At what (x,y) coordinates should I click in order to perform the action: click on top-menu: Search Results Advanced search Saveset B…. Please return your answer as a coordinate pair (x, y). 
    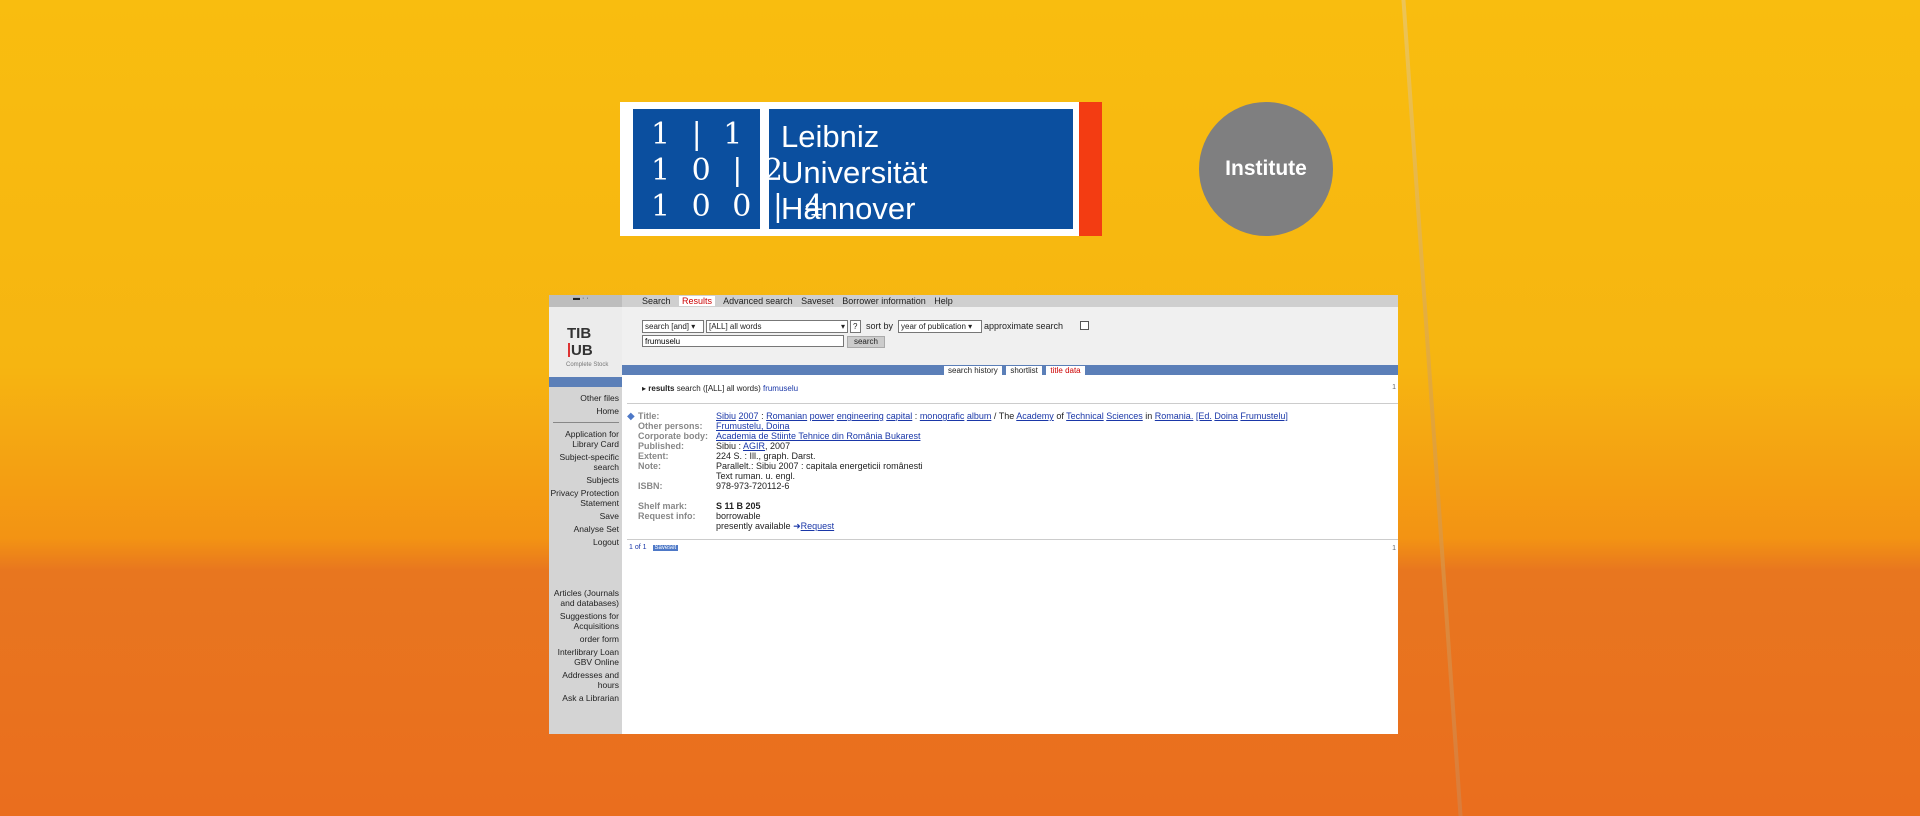
    Looking at the image, I should click on (1010, 301).